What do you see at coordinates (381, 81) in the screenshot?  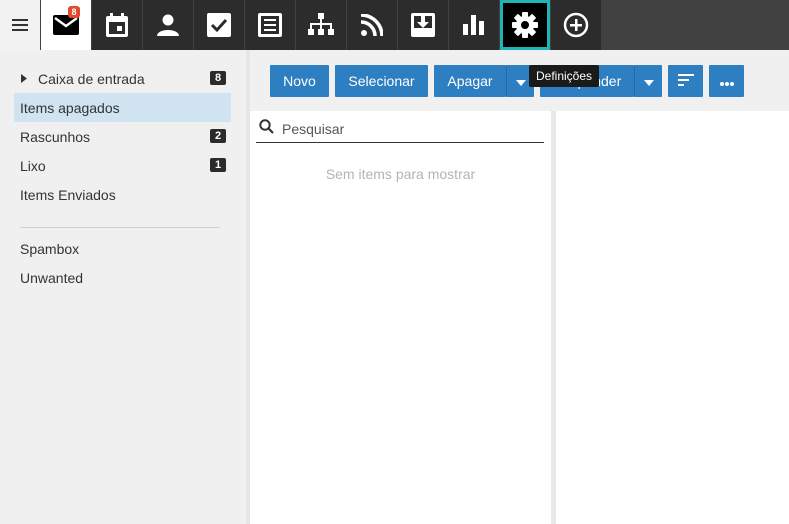 I see `select-button: Selecionar` at bounding box center [381, 81].